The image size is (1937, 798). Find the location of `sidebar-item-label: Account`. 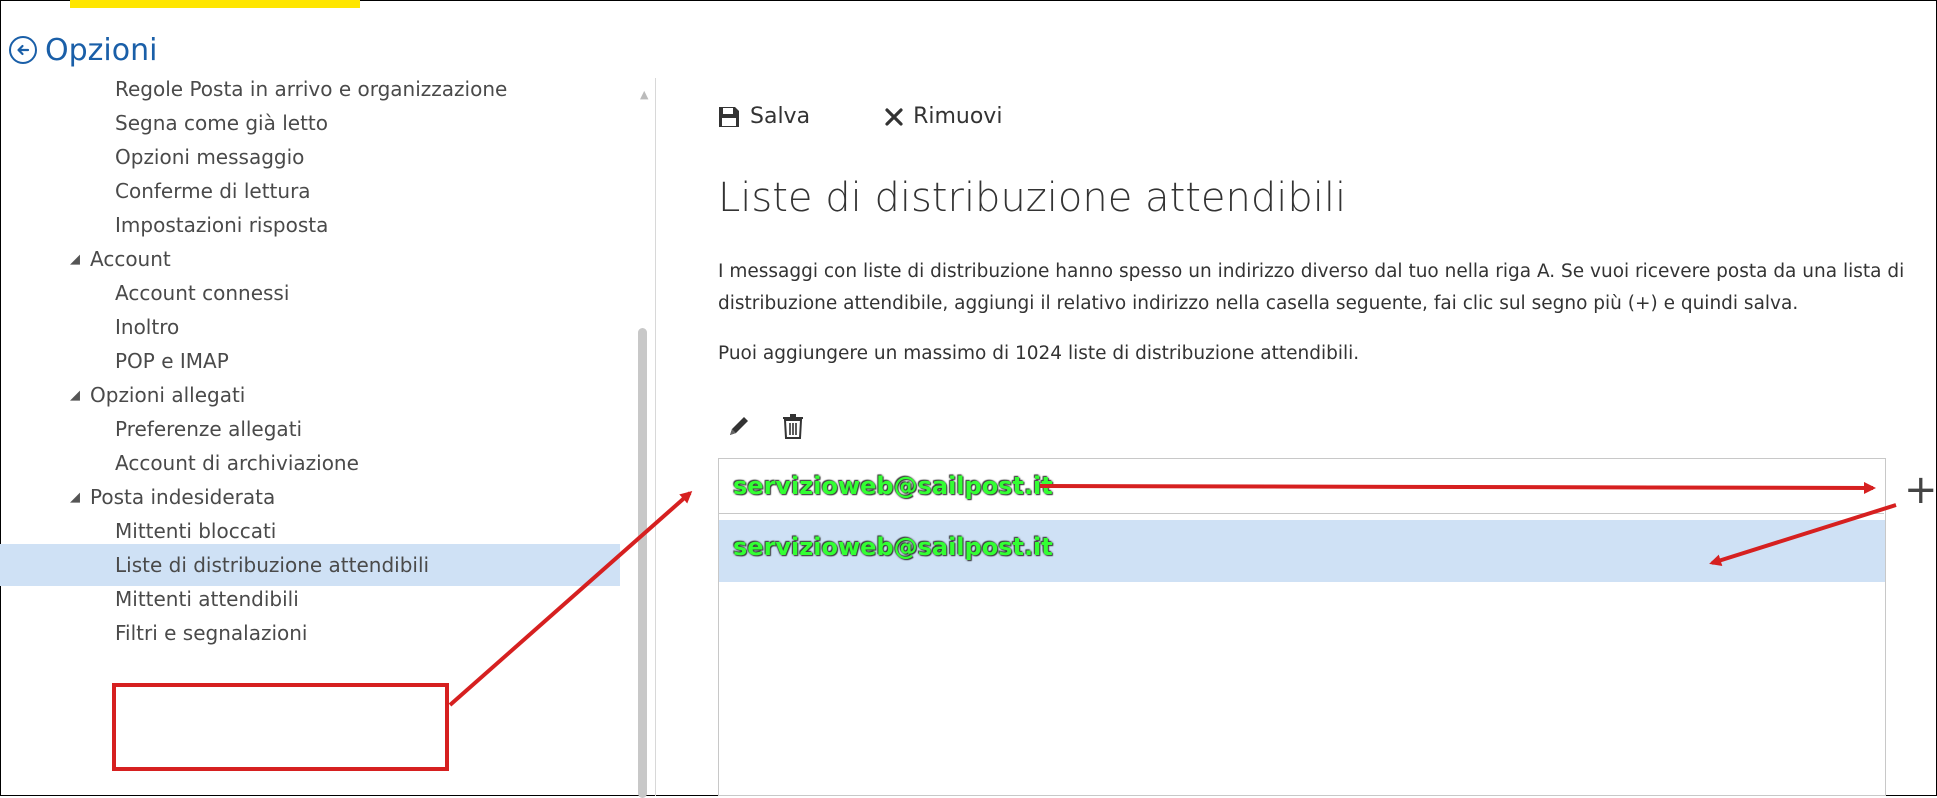

sidebar-item-label: Account is located at coordinates (130, 259).